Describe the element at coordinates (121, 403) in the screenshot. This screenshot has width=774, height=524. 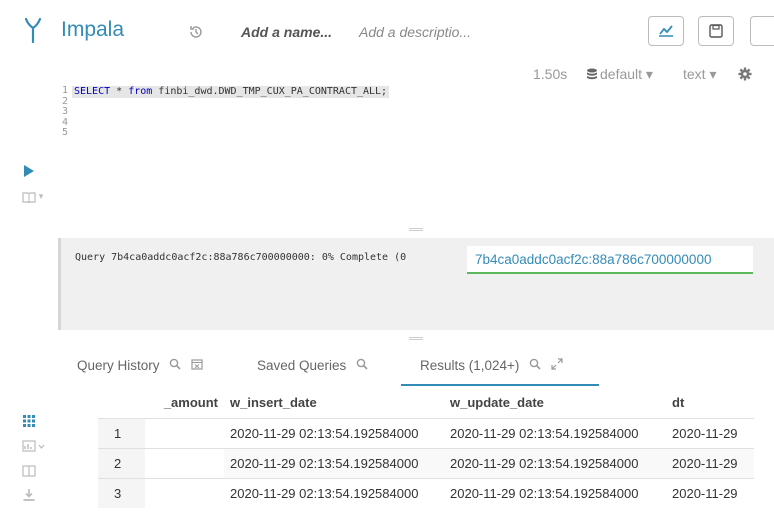
I see `row-number-header` at that location.